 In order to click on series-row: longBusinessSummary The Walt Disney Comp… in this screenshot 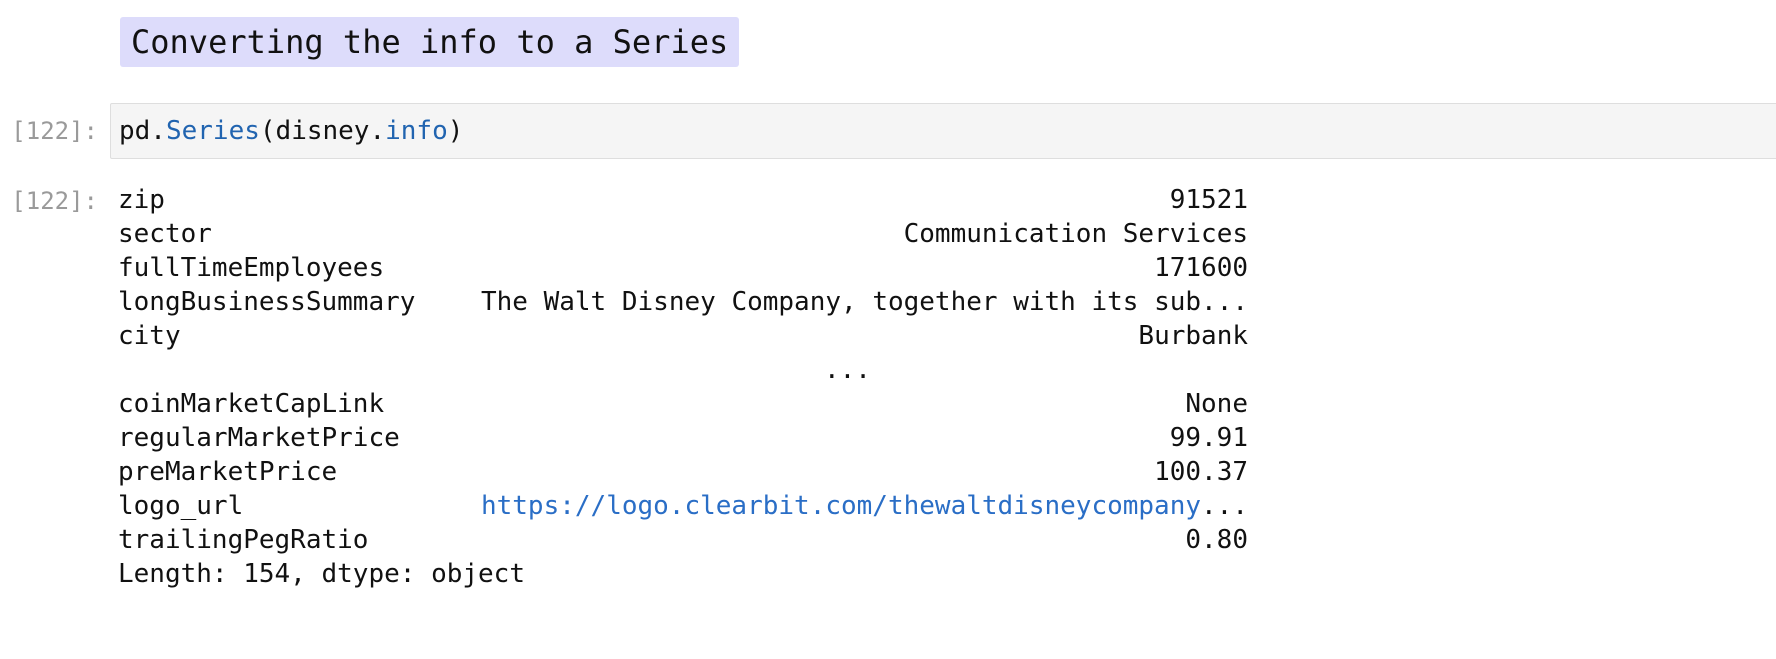, I will do `click(683, 302)`.